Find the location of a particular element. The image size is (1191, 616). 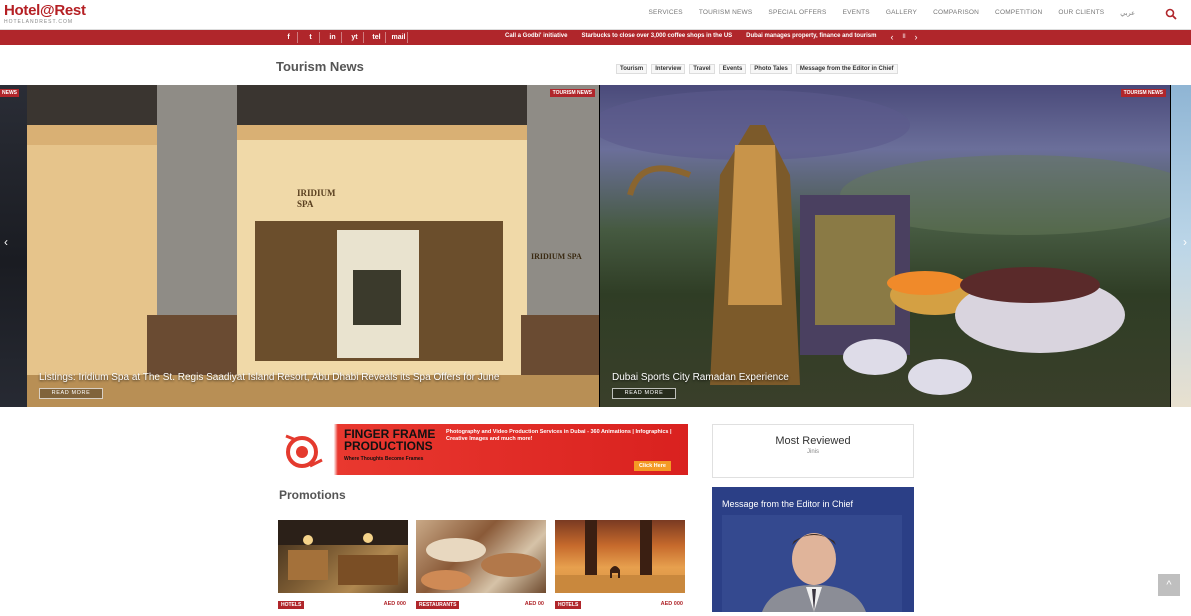

spa-sign-side: IRIDIUM SPA is located at coordinates (556, 256).